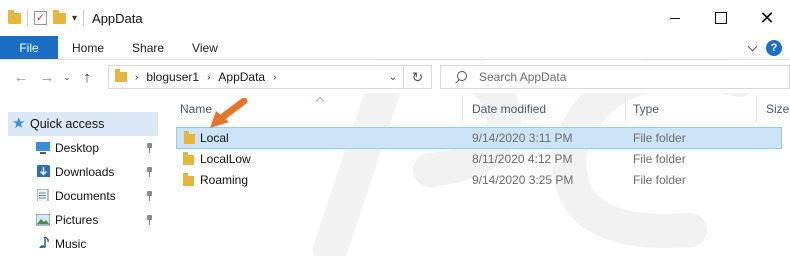 The height and width of the screenshot is (256, 790). Describe the element at coordinates (43, 171) in the screenshot. I see `downloads-icon` at that location.